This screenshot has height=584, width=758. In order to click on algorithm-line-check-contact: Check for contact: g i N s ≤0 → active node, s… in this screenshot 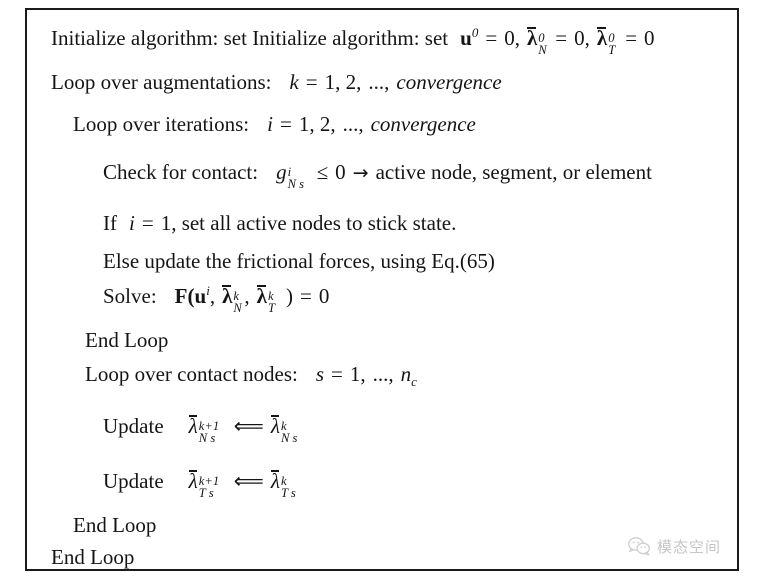, I will do `click(377, 175)`.